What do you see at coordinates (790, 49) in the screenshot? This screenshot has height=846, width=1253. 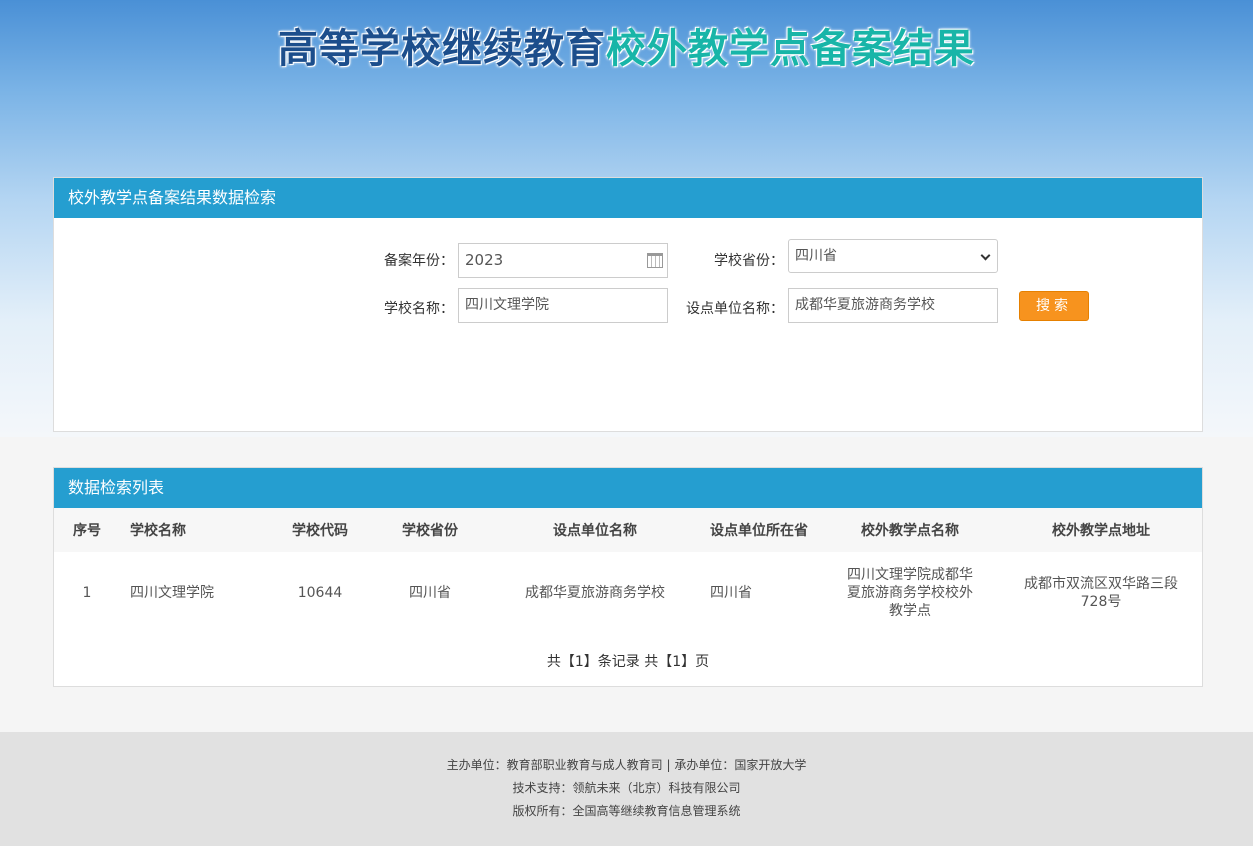 I see `banner-title-part2: 校外教学点备案结果` at bounding box center [790, 49].